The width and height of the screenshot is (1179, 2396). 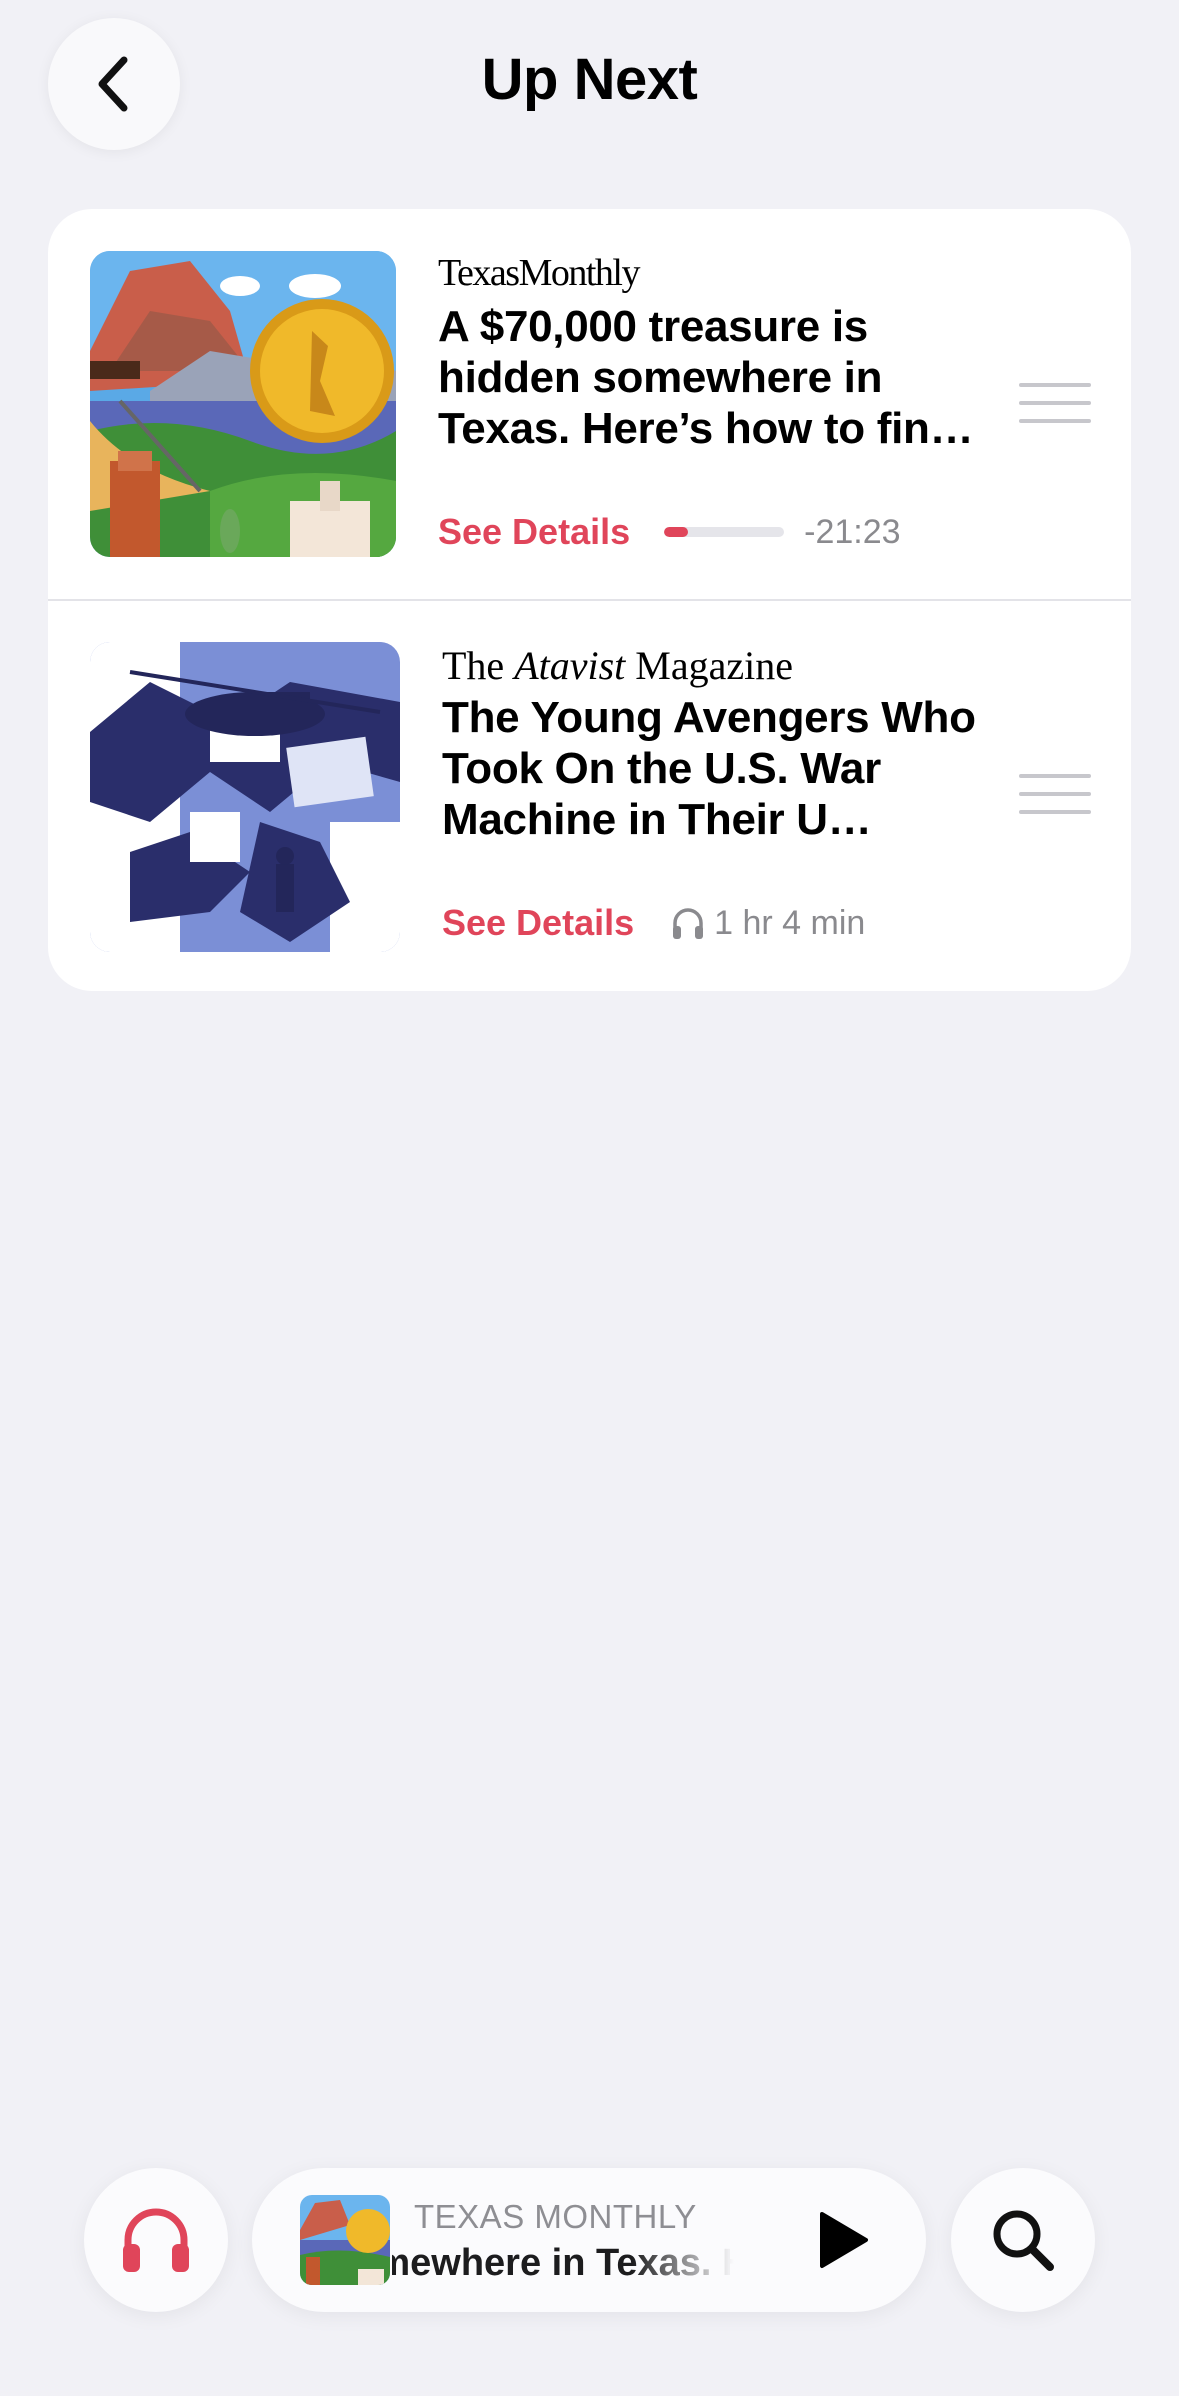 I want to click on episode-meta: See Details -21:23, so click(x=669, y=532).